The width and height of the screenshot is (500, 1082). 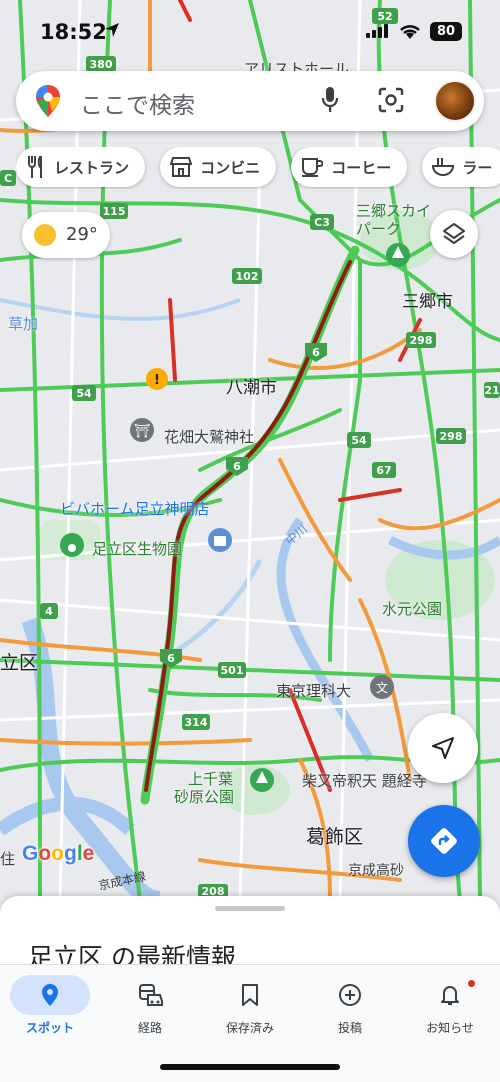 What do you see at coordinates (48, 101) in the screenshot?
I see `google-maps-pin-icon` at bounding box center [48, 101].